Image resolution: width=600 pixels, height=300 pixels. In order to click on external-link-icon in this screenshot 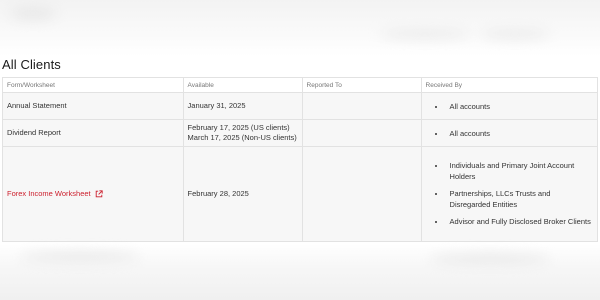, I will do `click(99, 194)`.